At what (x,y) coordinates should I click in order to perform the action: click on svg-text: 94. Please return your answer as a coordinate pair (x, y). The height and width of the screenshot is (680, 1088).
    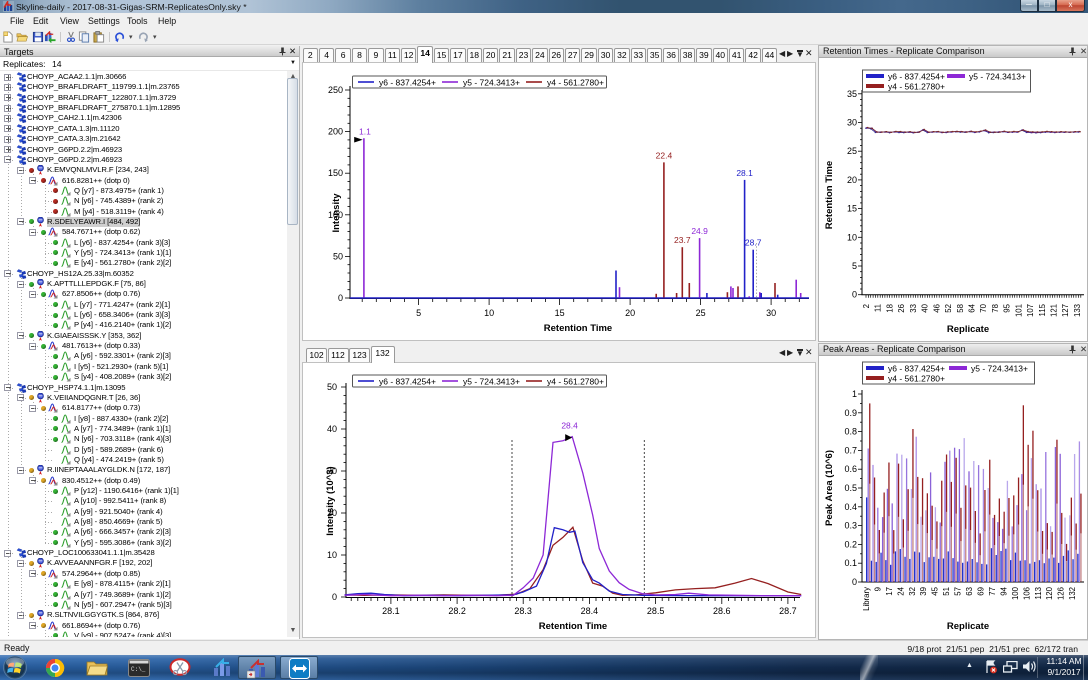
    Looking at the image, I should click on (1003, 590).